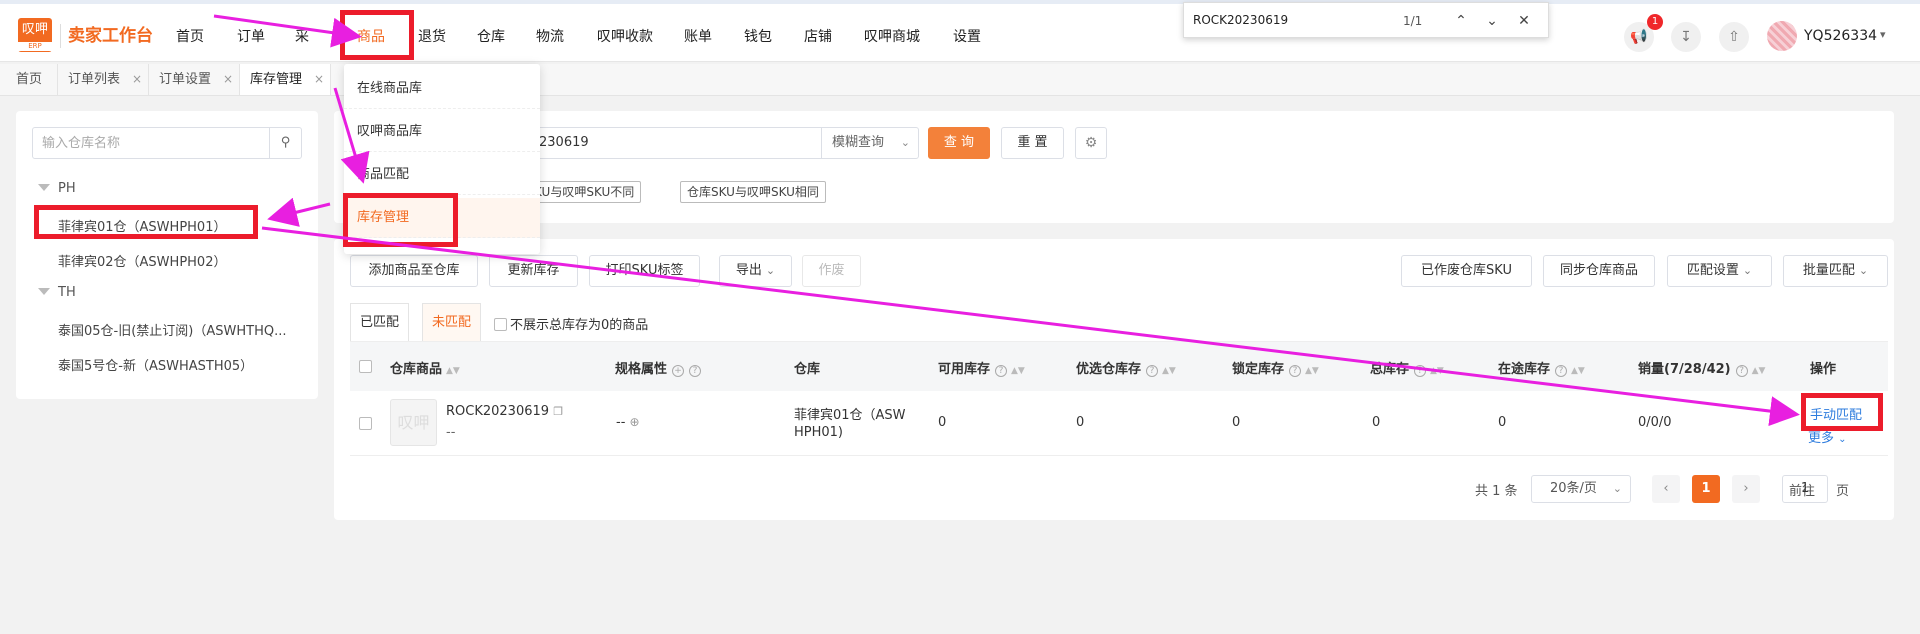  I want to click on button-label: 匹配设置, so click(1712, 270).